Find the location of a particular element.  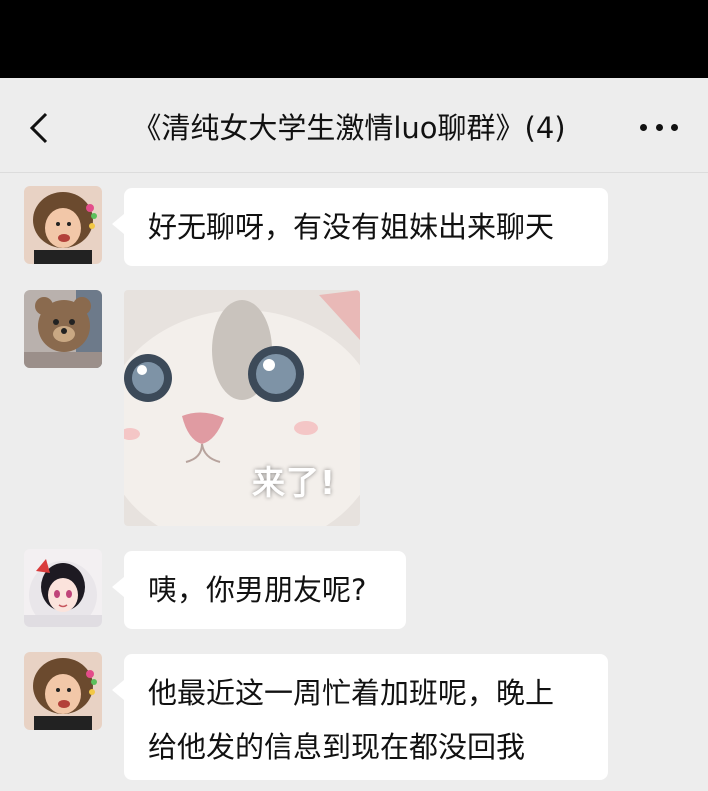

message-text-line: 给他发的信息到现在都没回我 is located at coordinates (337, 747).